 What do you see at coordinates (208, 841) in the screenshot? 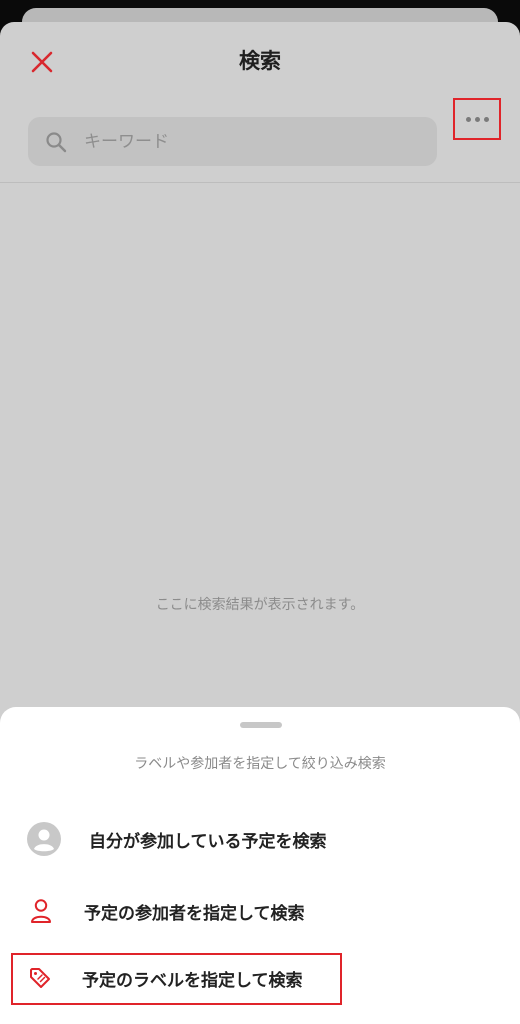
I see `option-label: 自分が参加している予定を検索` at bounding box center [208, 841].